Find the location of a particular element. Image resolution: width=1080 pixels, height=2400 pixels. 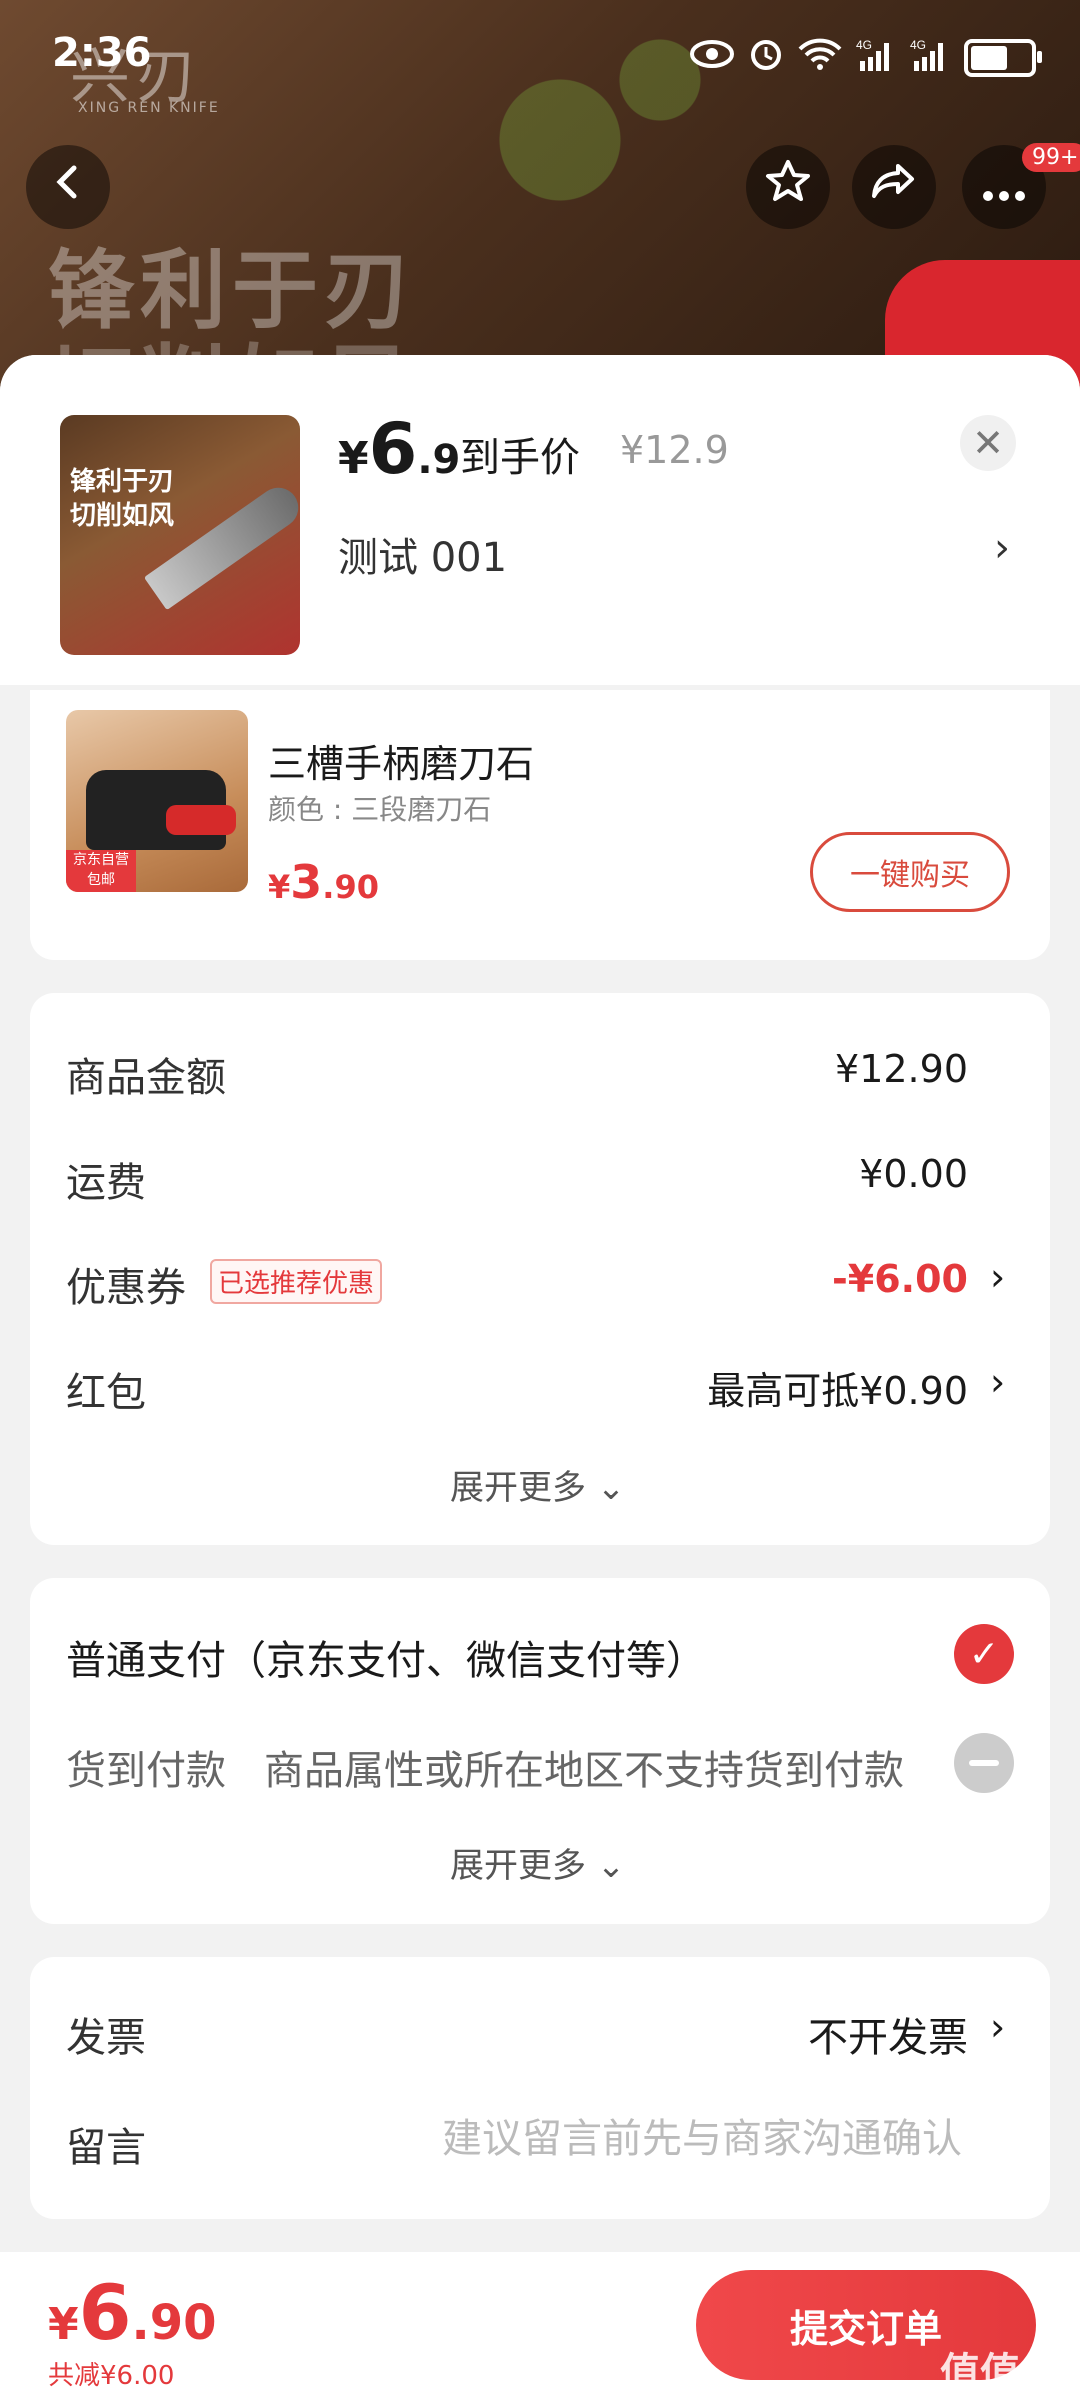

back-button is located at coordinates (68, 187).